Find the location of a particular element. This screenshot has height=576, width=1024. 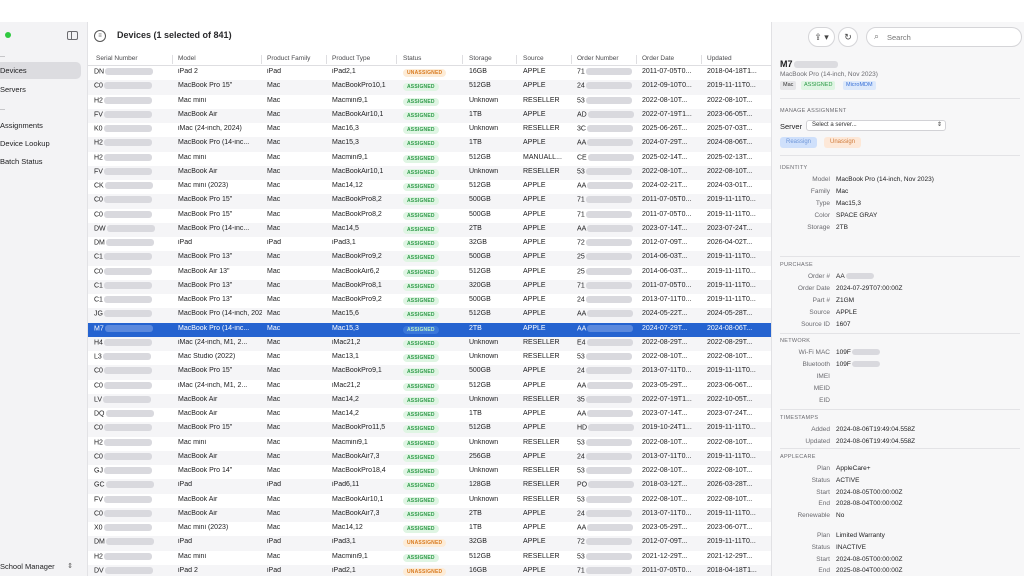

server-select: Select a server... ⇕ is located at coordinates (876, 125).